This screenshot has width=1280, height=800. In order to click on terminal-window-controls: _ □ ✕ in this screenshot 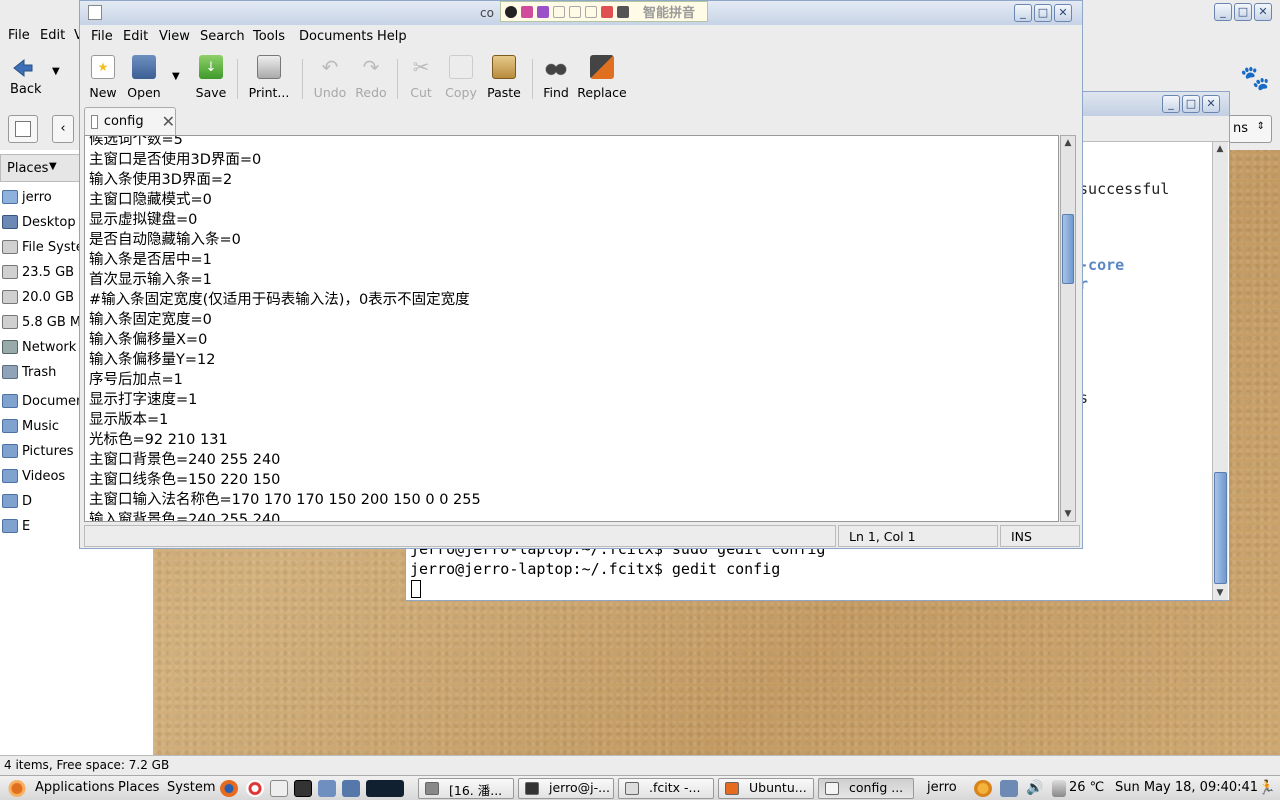, I will do `click(1191, 104)`.